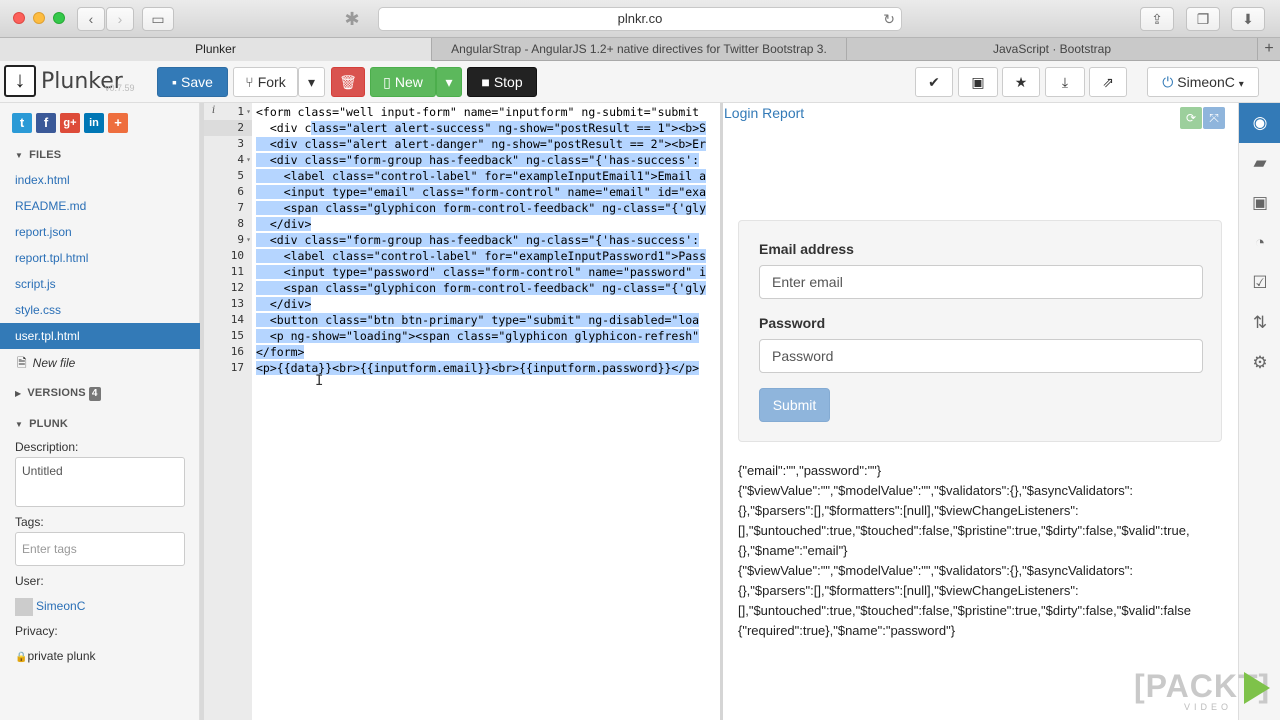  What do you see at coordinates (100, 232) in the screenshot?
I see `file-report-json: report.json` at bounding box center [100, 232].